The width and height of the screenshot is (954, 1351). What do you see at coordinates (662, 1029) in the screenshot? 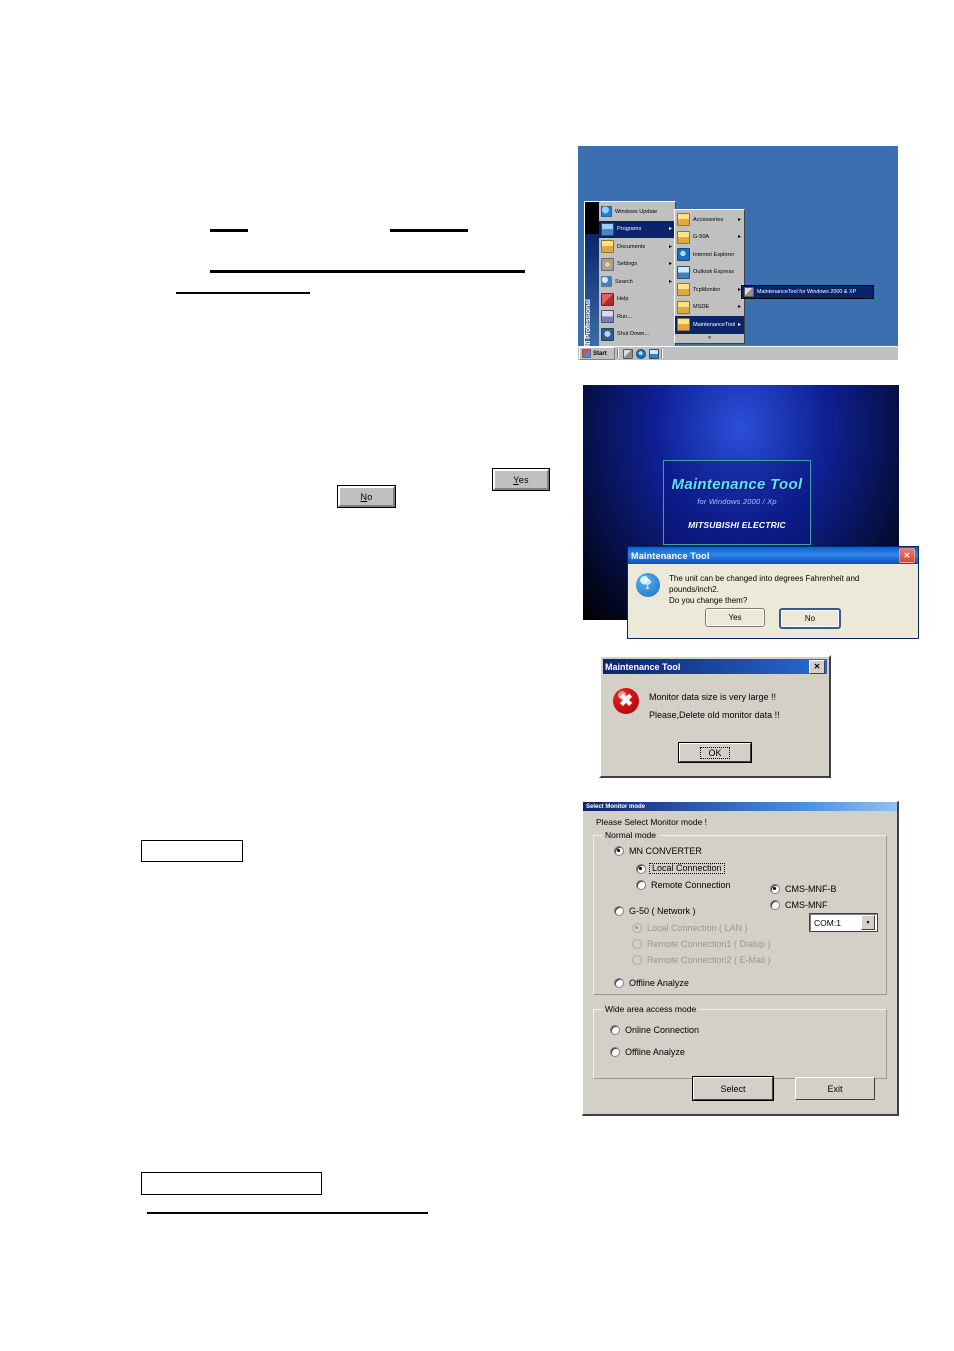
I see `radio-label: Online Connection` at bounding box center [662, 1029].